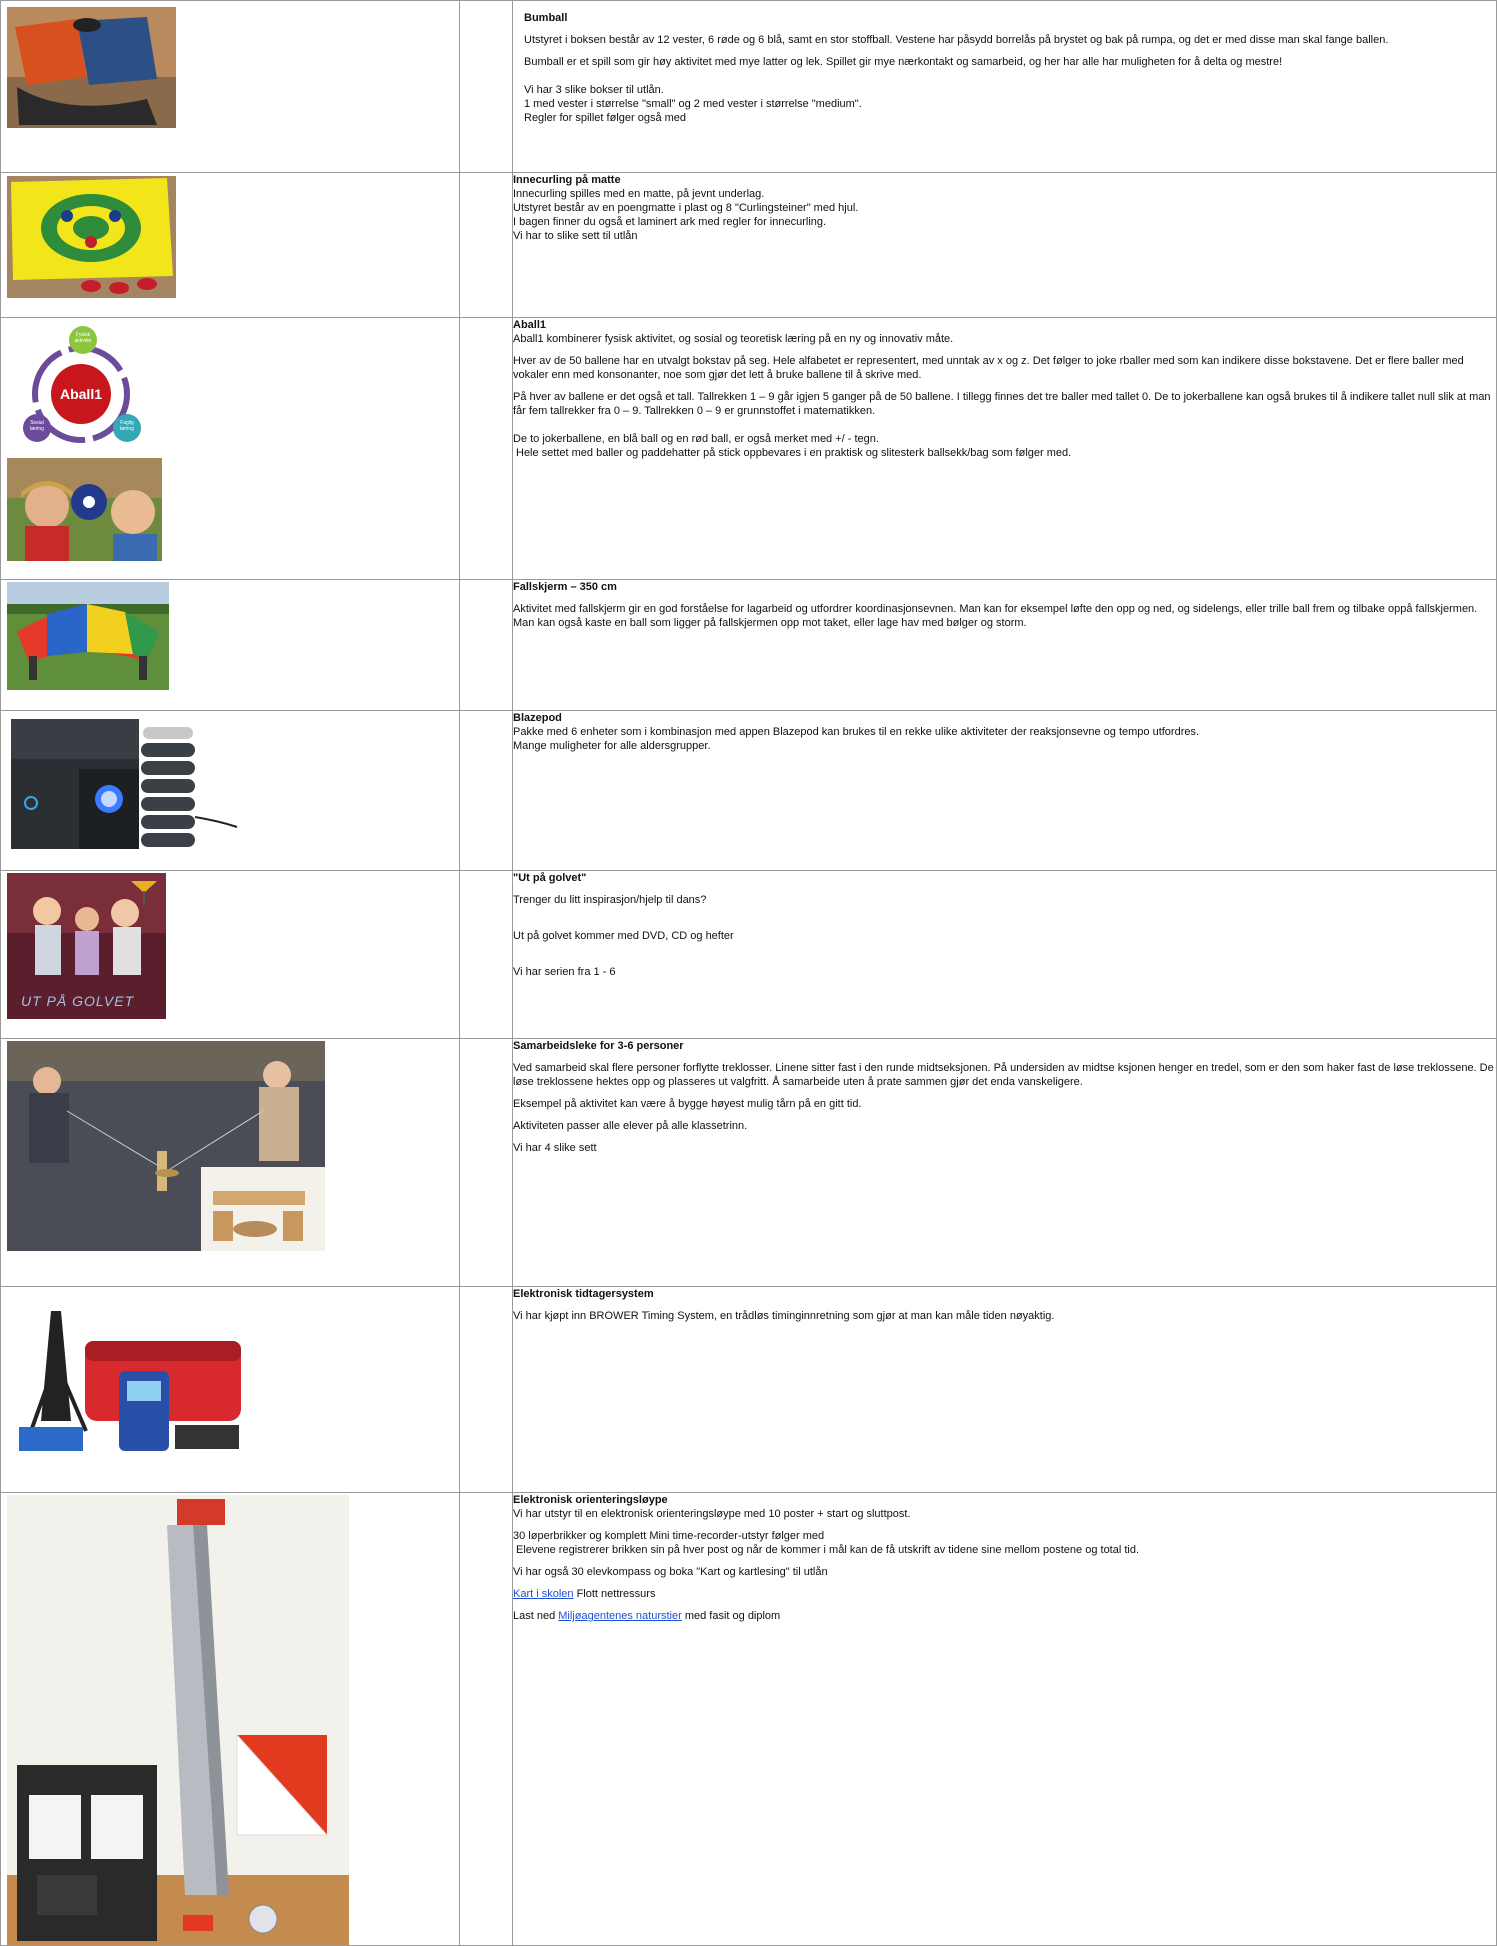 Image resolution: width=1497 pixels, height=1946 pixels. I want to click on timing-system-photo, so click(134, 1383).